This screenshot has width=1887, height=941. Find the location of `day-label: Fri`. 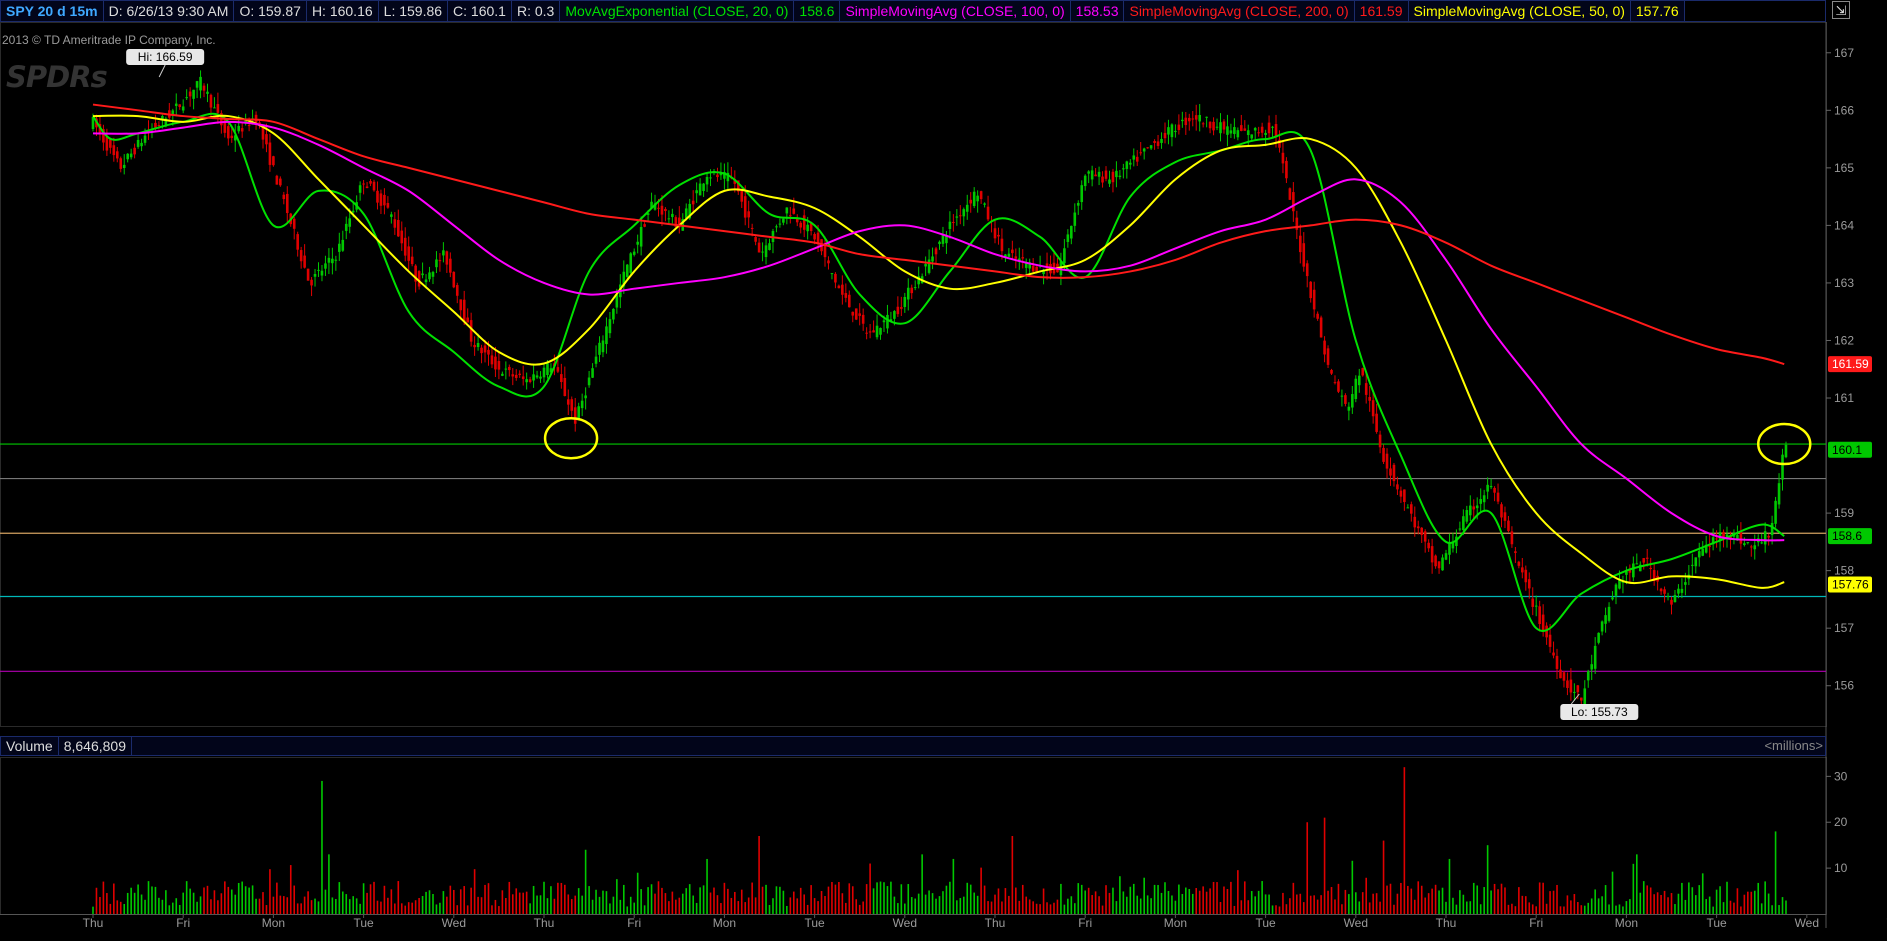

day-label: Fri is located at coordinates (183, 923).